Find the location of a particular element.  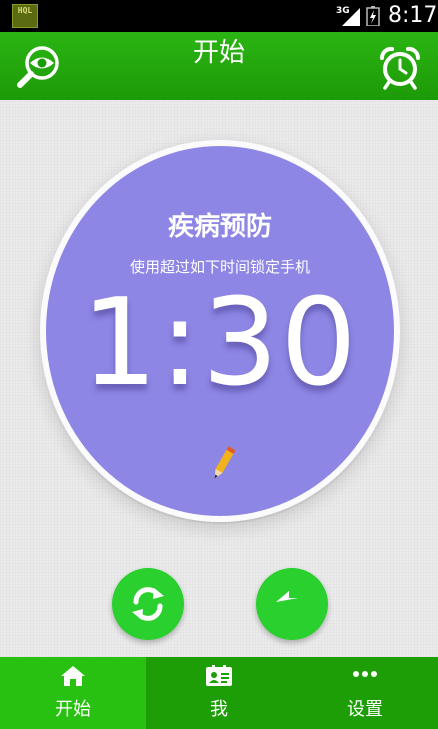

edit-time-button is located at coordinates (223, 464).